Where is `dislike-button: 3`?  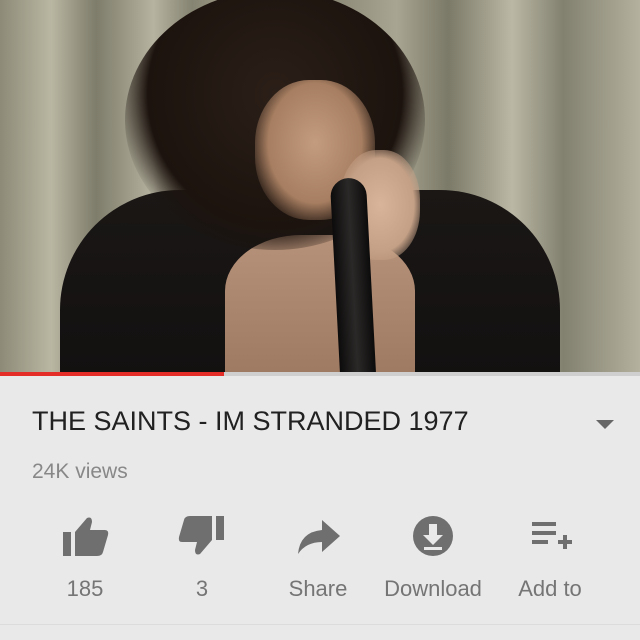 dislike-button: 3 is located at coordinates (202, 555).